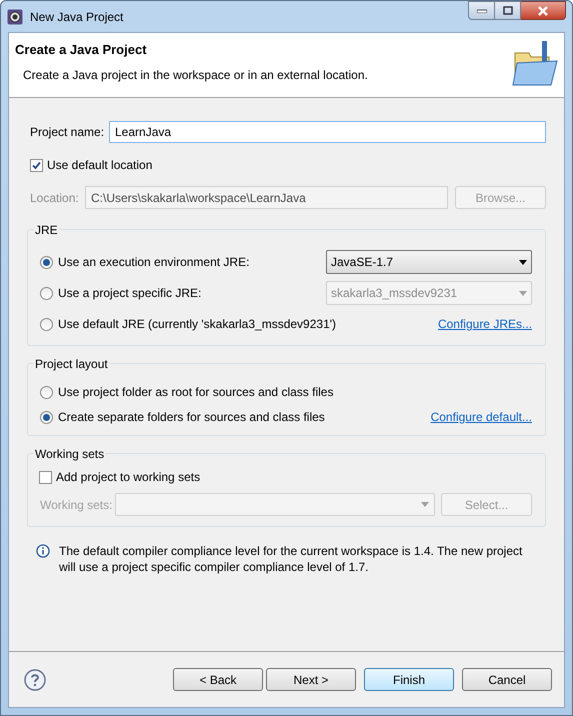  I want to click on radio-label: Use default JRE (currently 'skakarla3_mssdev9231'), so click(197, 324).